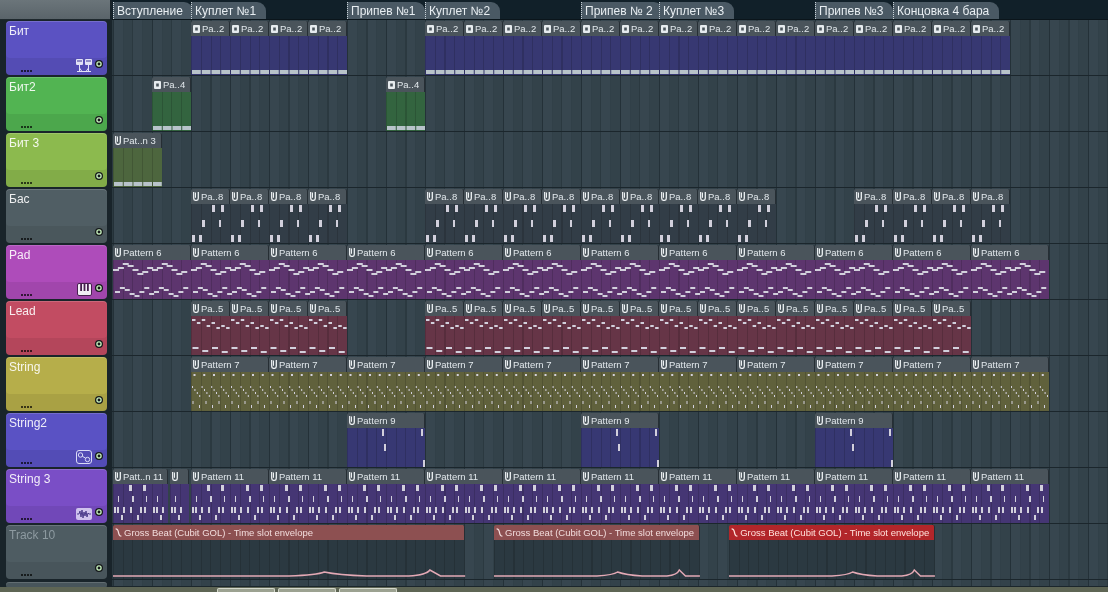  What do you see at coordinates (405, 84) in the screenshot?
I see `clip-header: Pa..4` at bounding box center [405, 84].